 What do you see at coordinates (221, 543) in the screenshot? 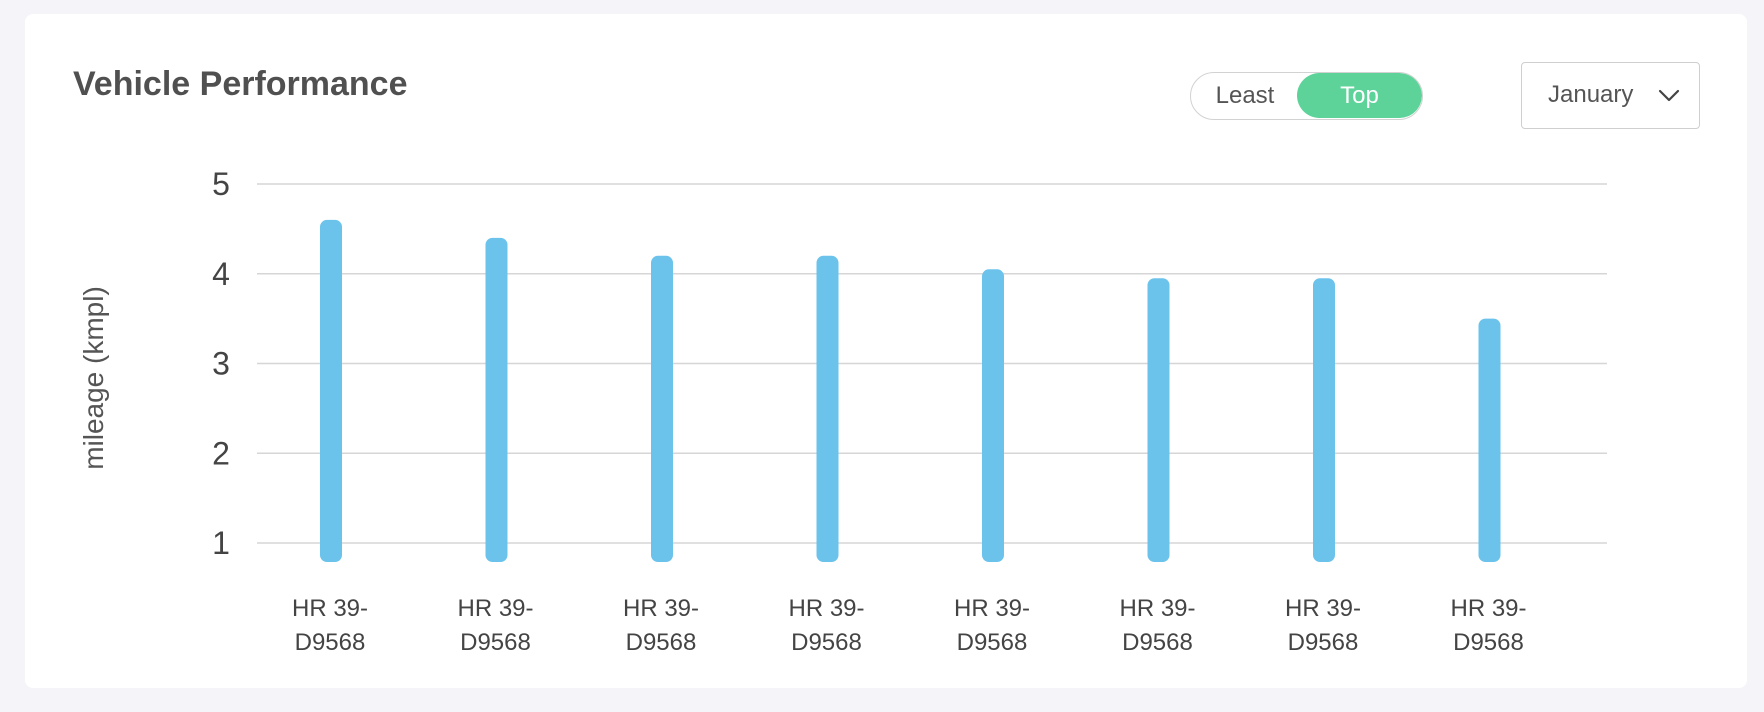
I see `y-tick-label: 1` at bounding box center [221, 543].